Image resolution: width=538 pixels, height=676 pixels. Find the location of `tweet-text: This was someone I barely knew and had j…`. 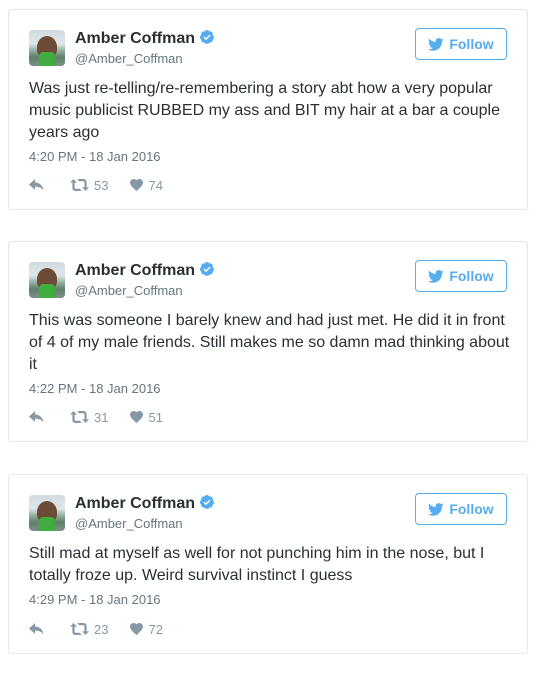

tweet-text: This was someone I barely knew and had j… is located at coordinates (269, 342).